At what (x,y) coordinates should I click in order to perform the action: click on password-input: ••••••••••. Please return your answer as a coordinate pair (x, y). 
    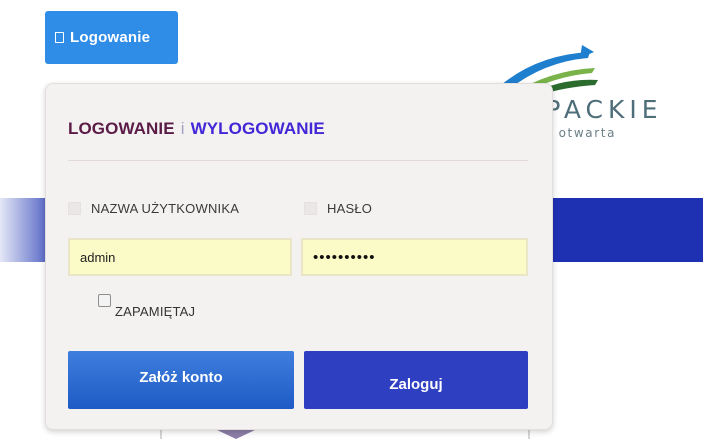
    Looking at the image, I should click on (414, 257).